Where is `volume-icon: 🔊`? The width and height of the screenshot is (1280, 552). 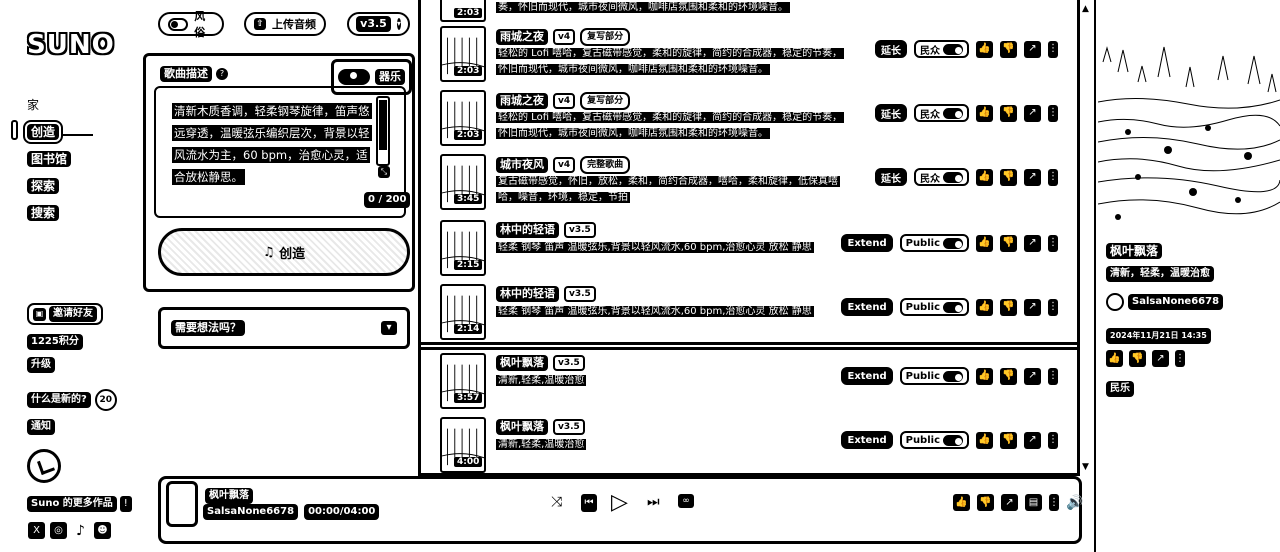
volume-icon: 🔊 is located at coordinates (1074, 503).